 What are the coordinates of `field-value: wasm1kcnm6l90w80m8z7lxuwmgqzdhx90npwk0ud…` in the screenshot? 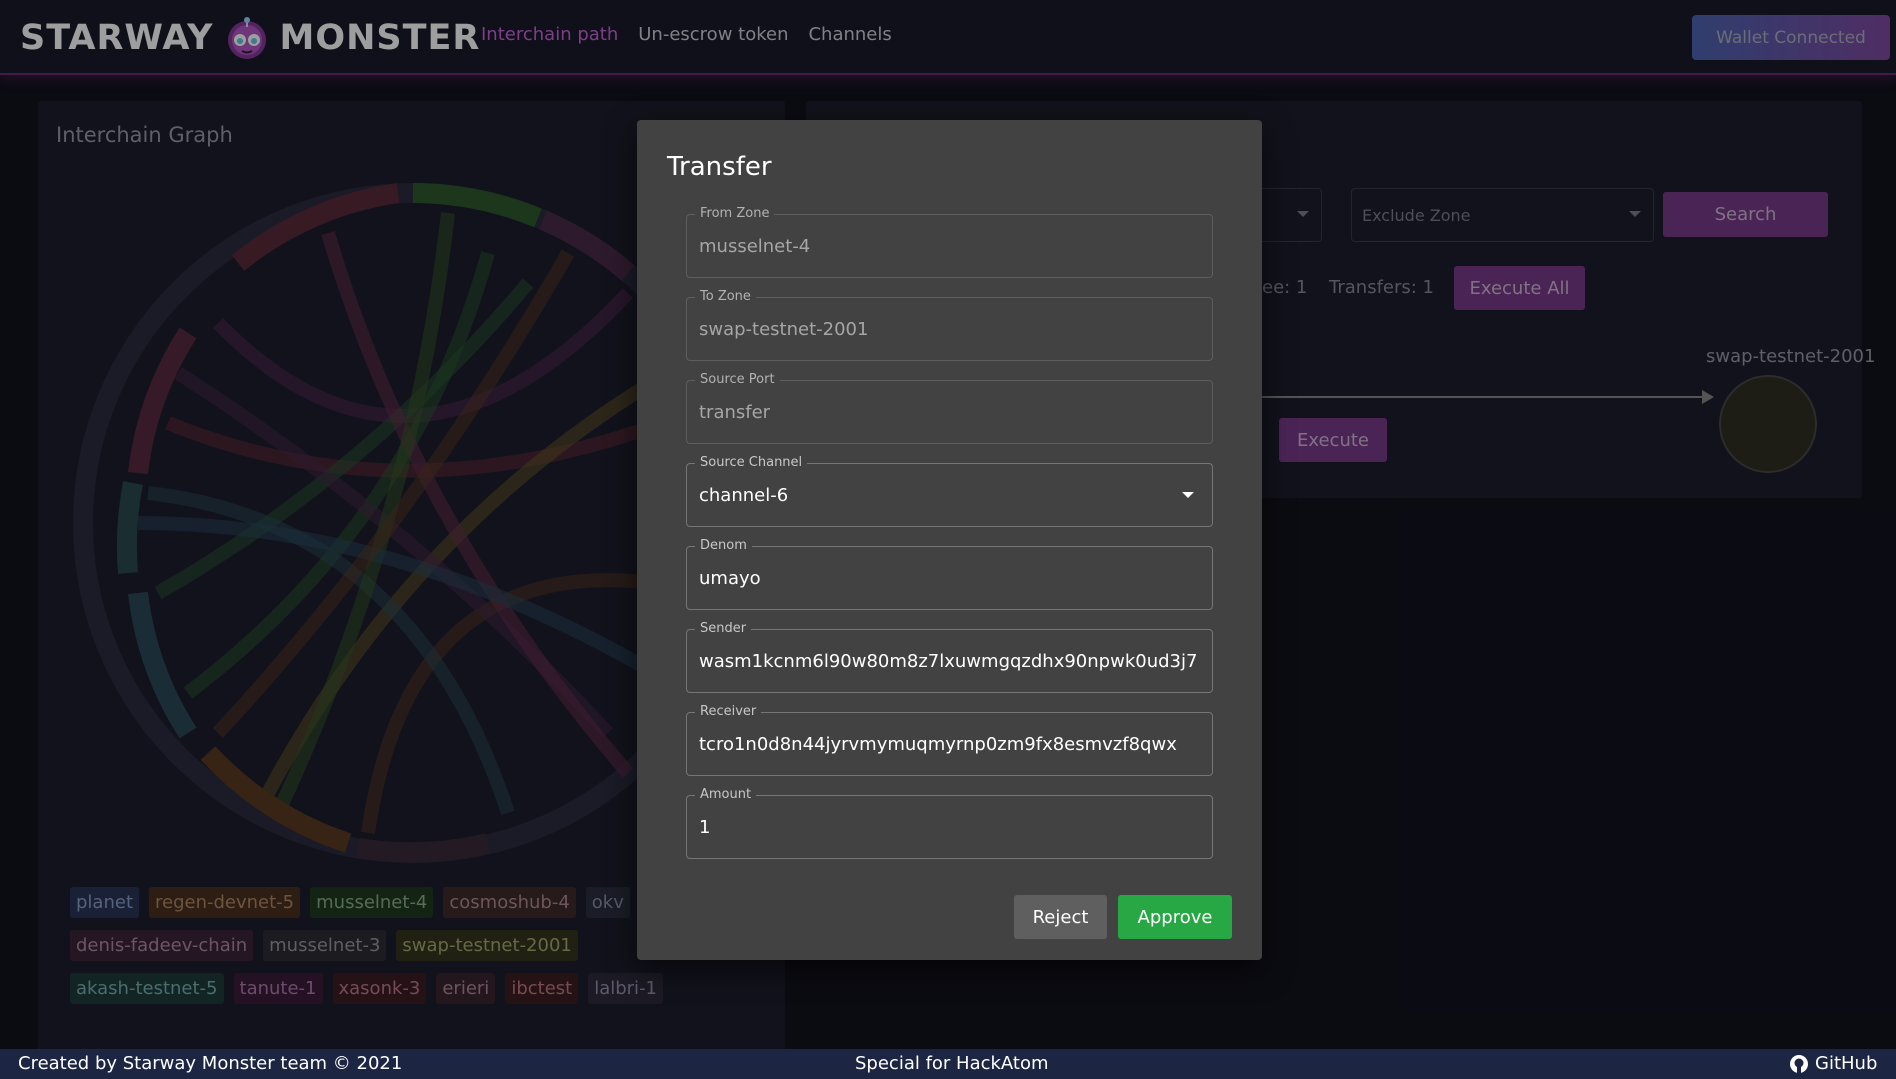 It's located at (948, 661).